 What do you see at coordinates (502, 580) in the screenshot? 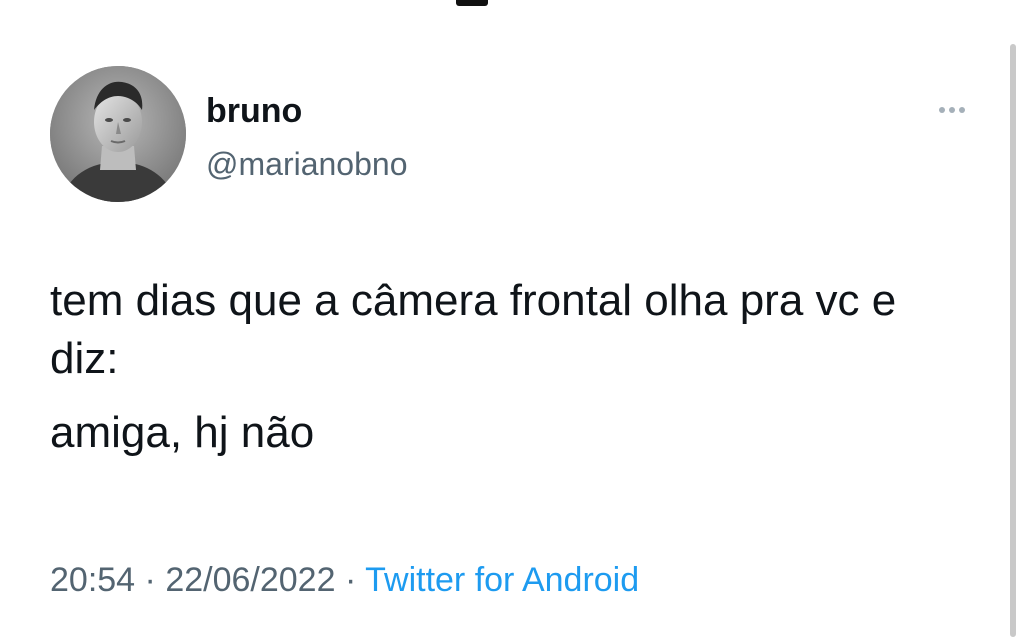
I see `tweet-source-link: Twitter for Android` at bounding box center [502, 580].